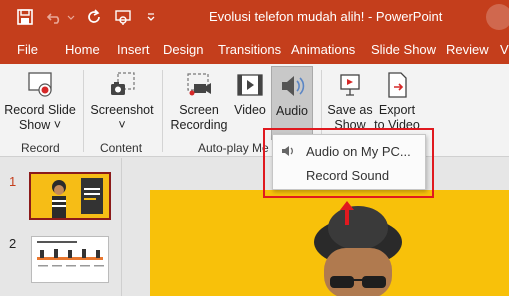 Image resolution: width=509 pixels, height=296 pixels. Describe the element at coordinates (55, 17) in the screenshot. I see `undo-icon` at that location.